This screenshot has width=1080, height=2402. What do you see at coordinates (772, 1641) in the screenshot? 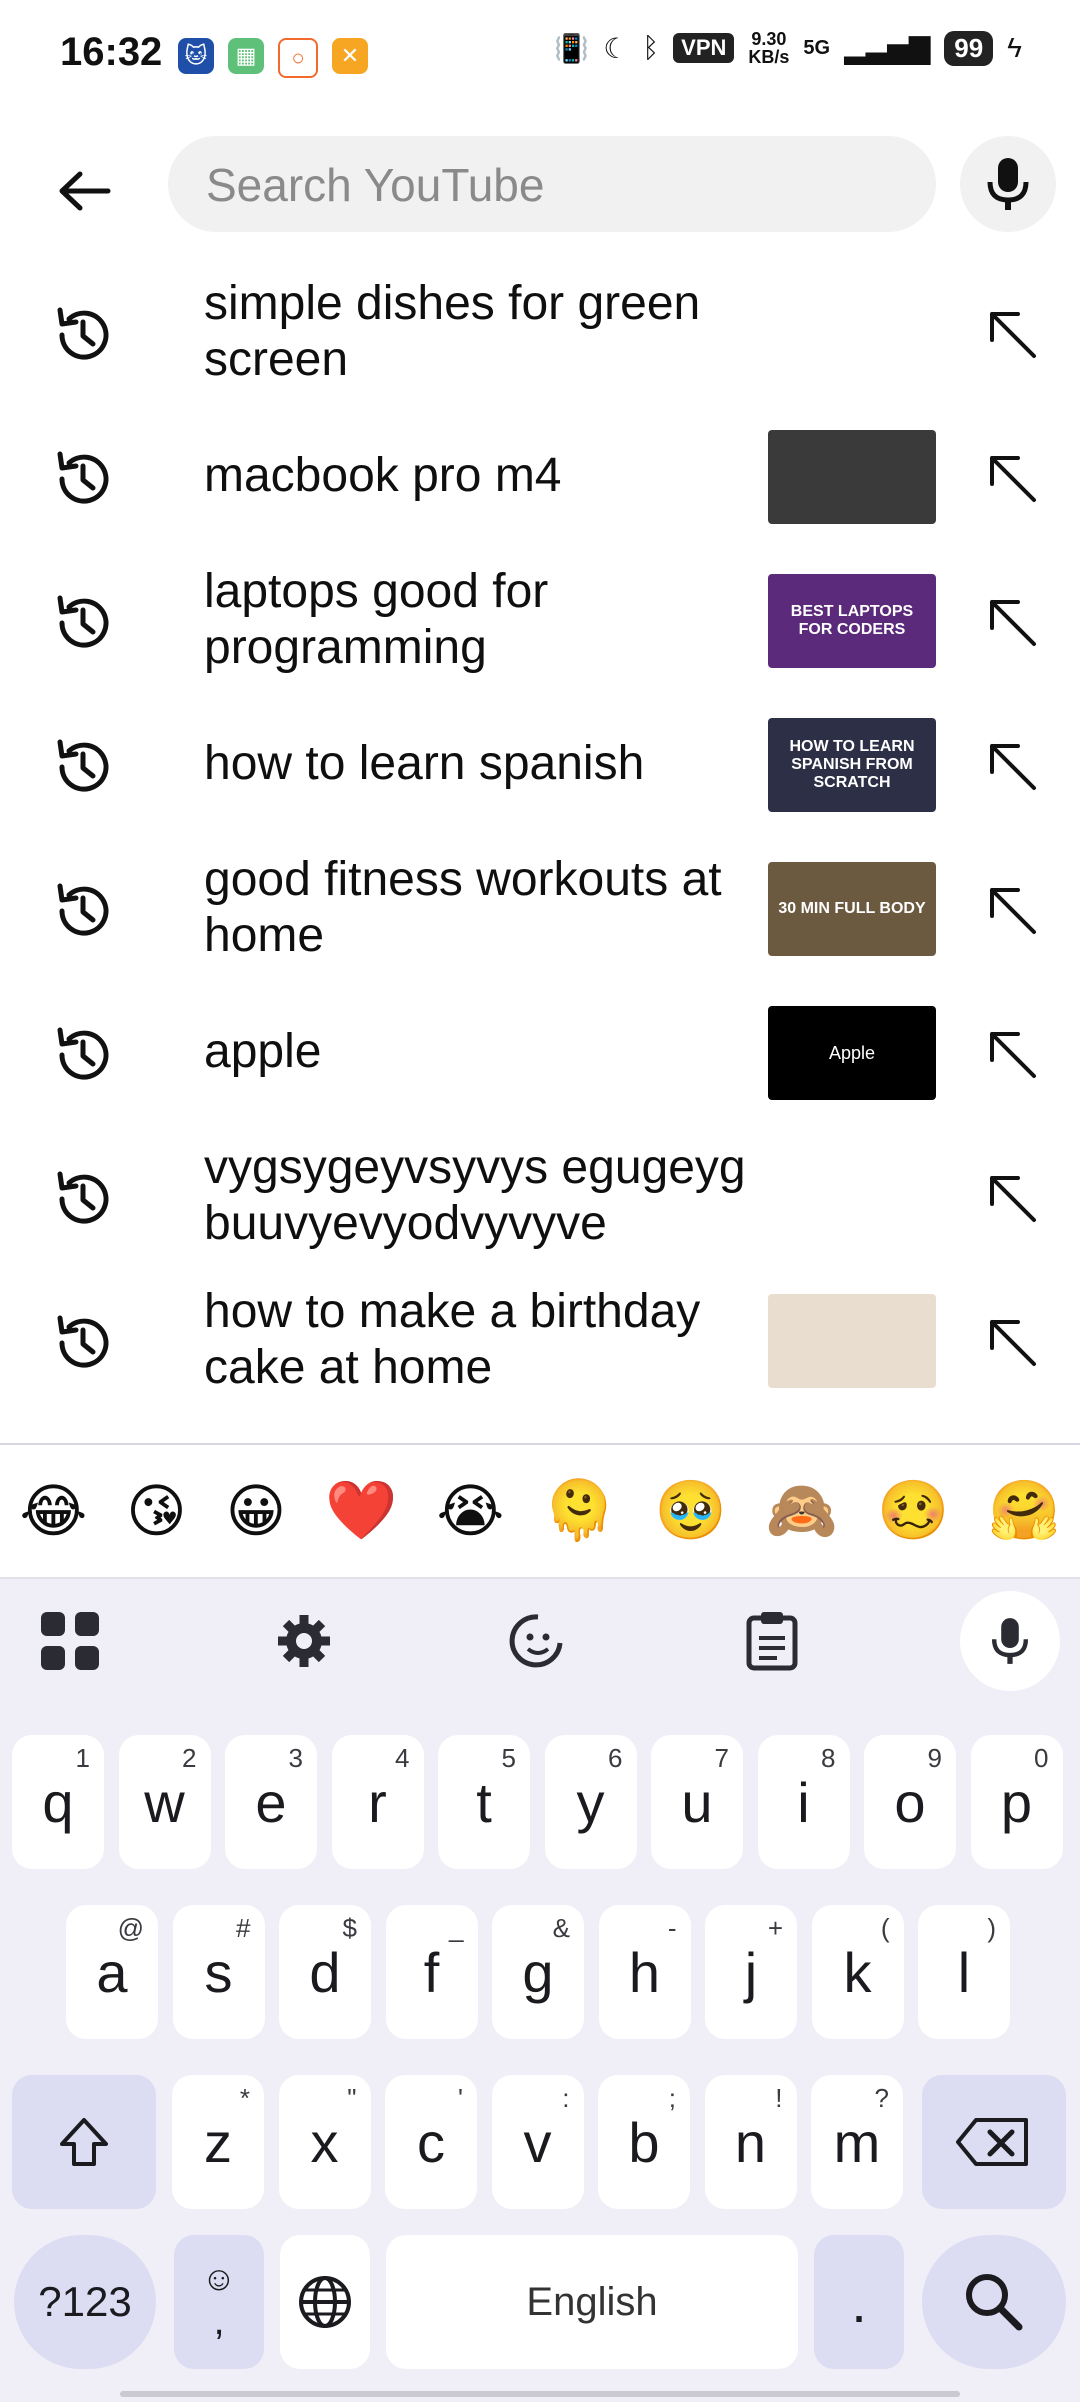
I see `clipboard-button` at bounding box center [772, 1641].